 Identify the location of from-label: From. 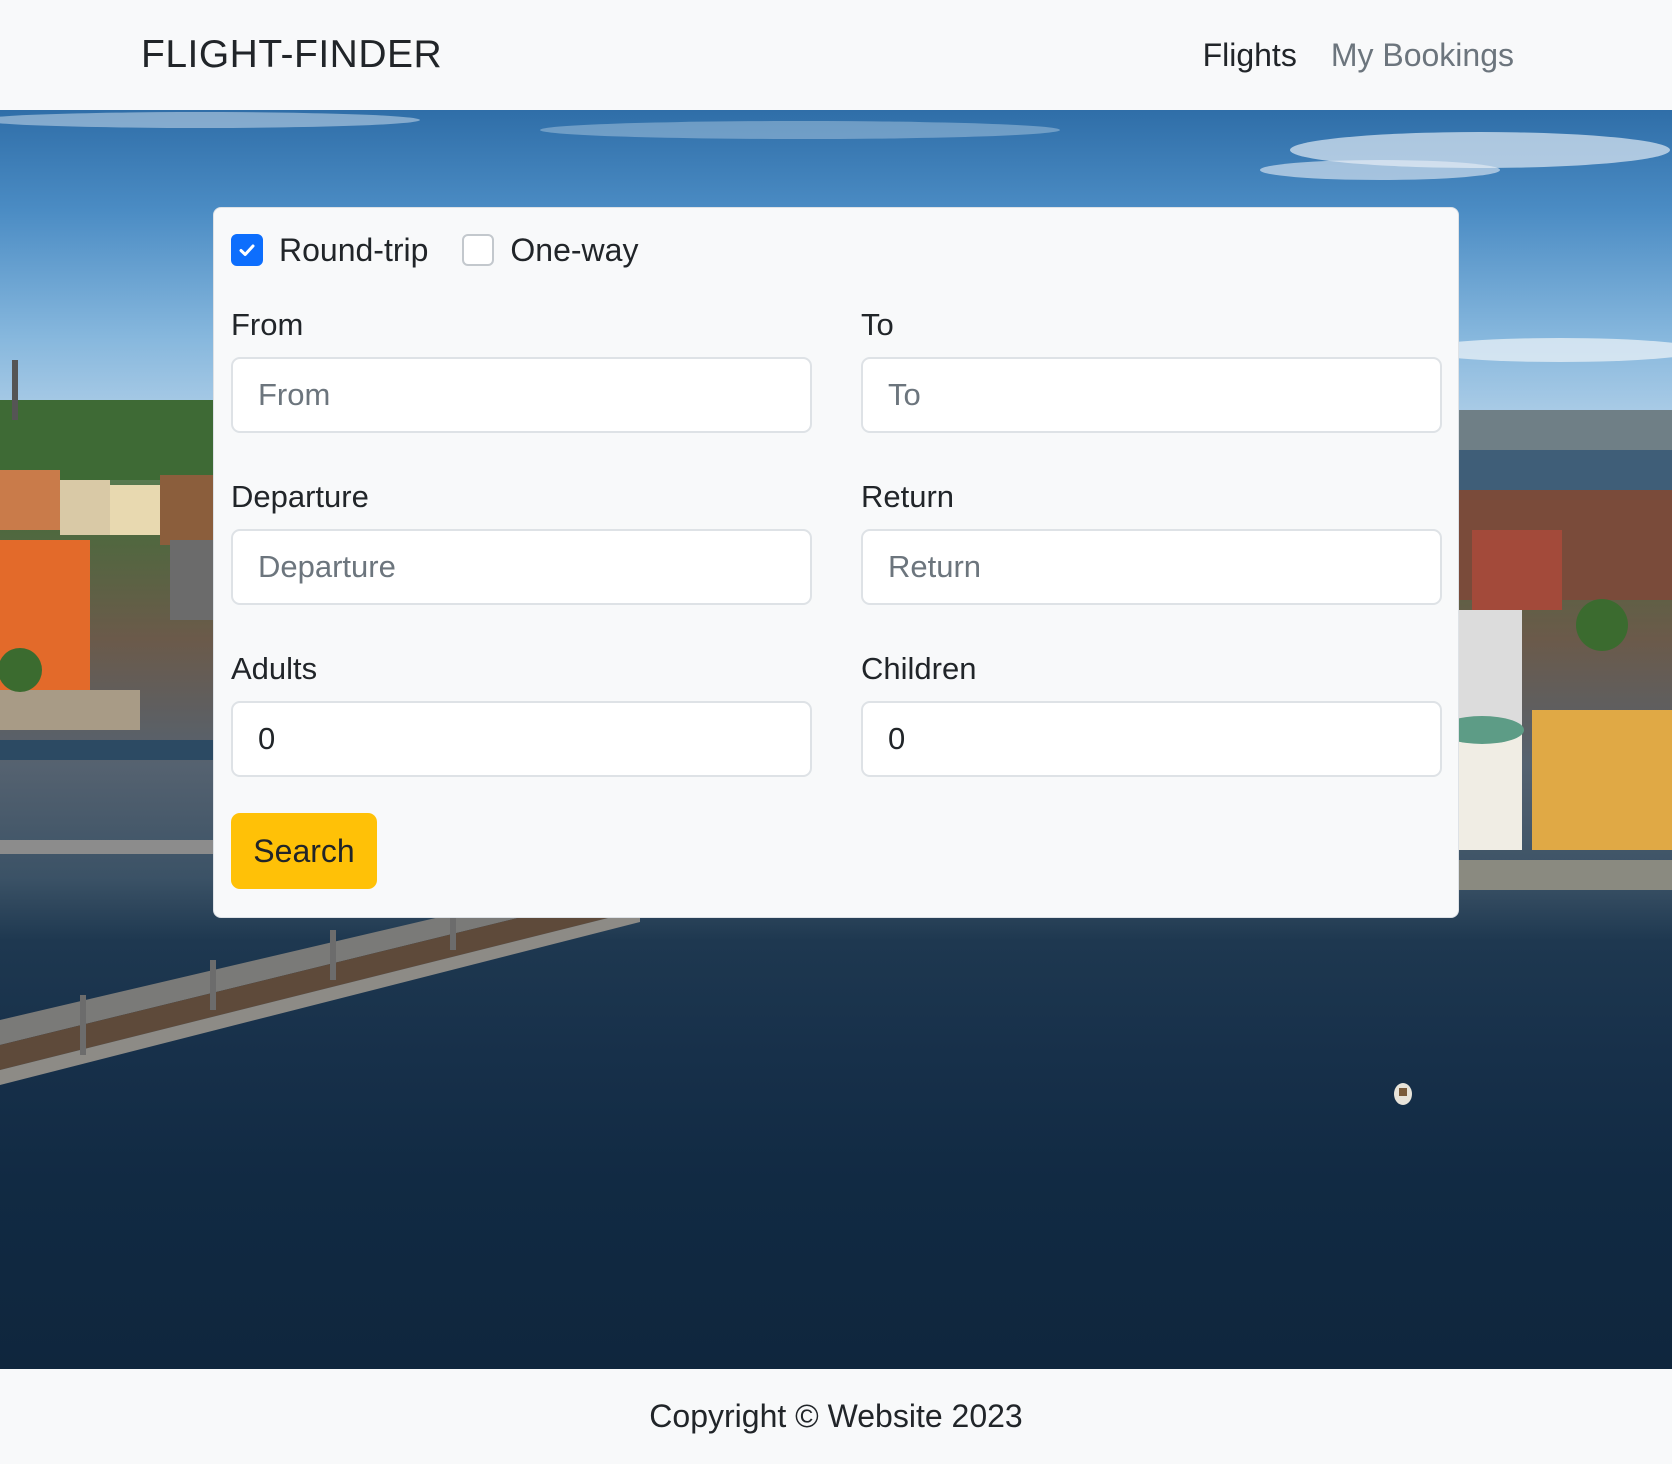
(267, 324).